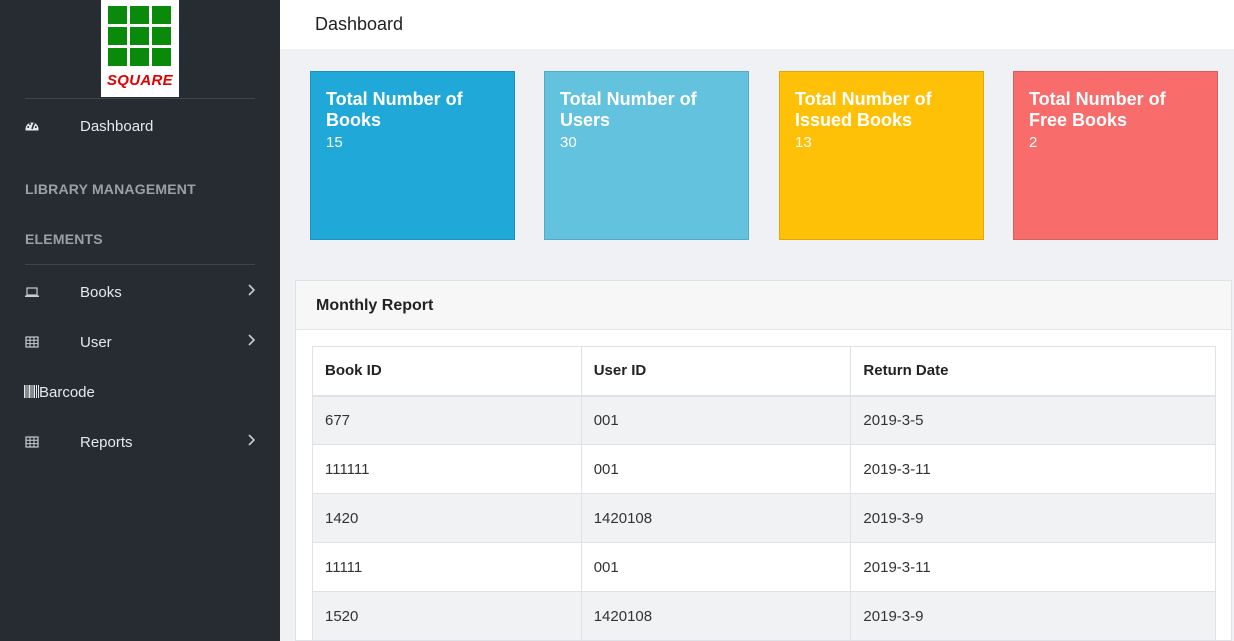  I want to click on barcode-item: Barcode, so click(59, 392).